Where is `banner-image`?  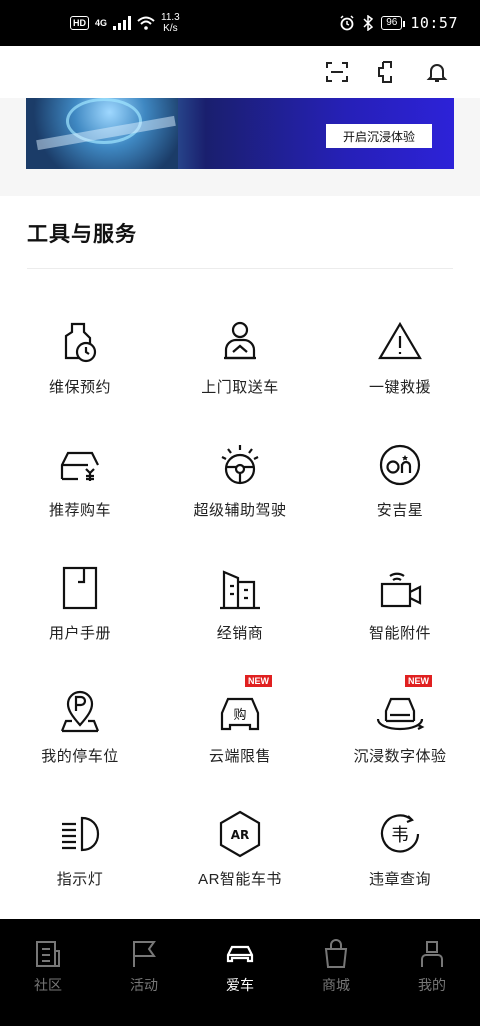
banner-image is located at coordinates (102, 133).